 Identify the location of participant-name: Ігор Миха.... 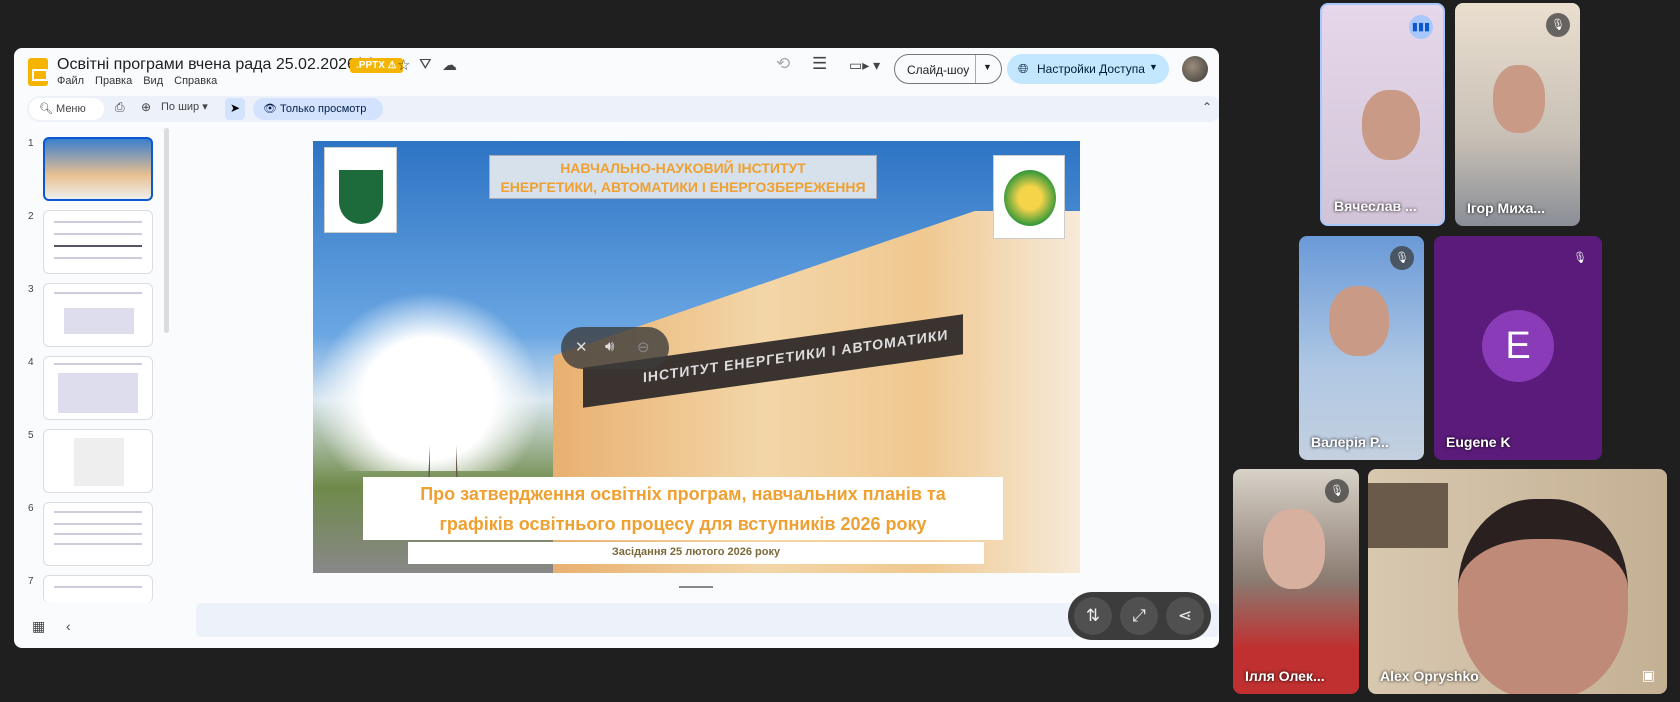
(1506, 208).